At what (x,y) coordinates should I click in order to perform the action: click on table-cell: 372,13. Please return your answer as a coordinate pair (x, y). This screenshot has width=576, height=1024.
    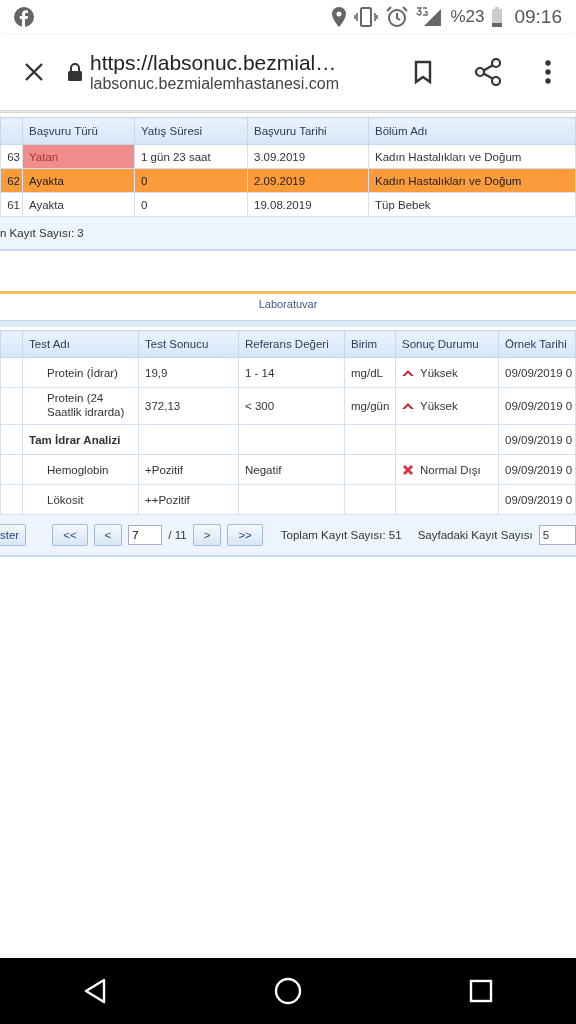
    Looking at the image, I should click on (163, 406).